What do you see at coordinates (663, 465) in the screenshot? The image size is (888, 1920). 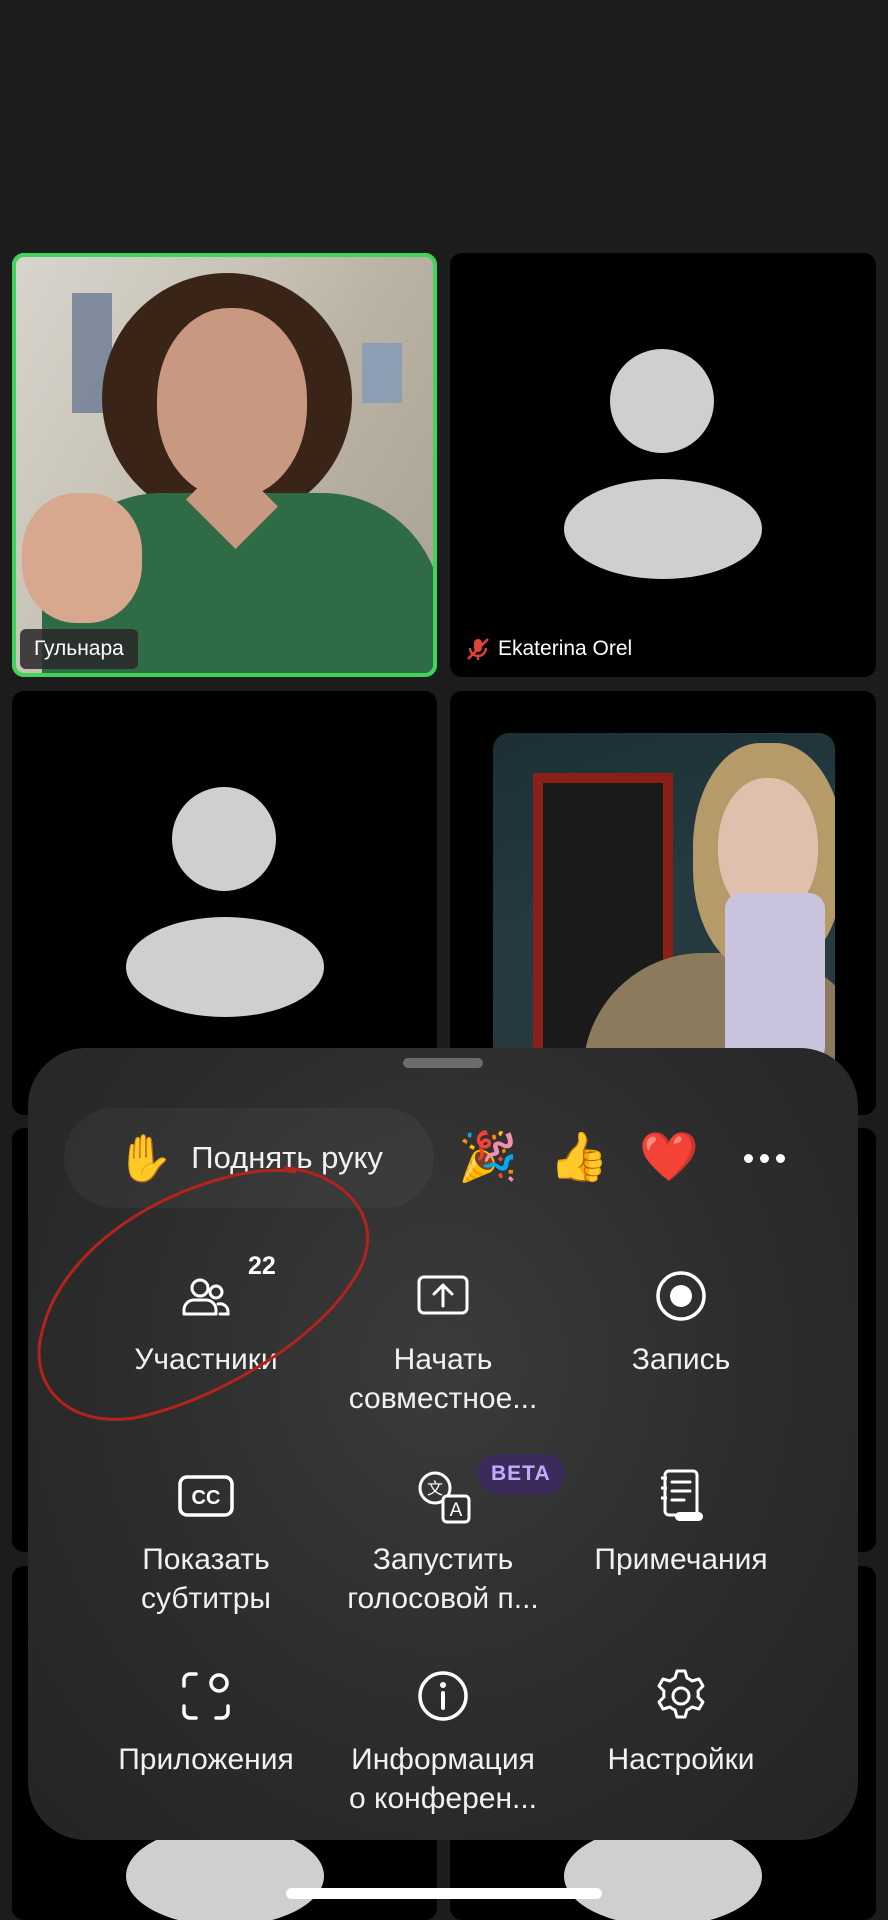 I see `participant-tile-2: Ekaterina Orel` at bounding box center [663, 465].